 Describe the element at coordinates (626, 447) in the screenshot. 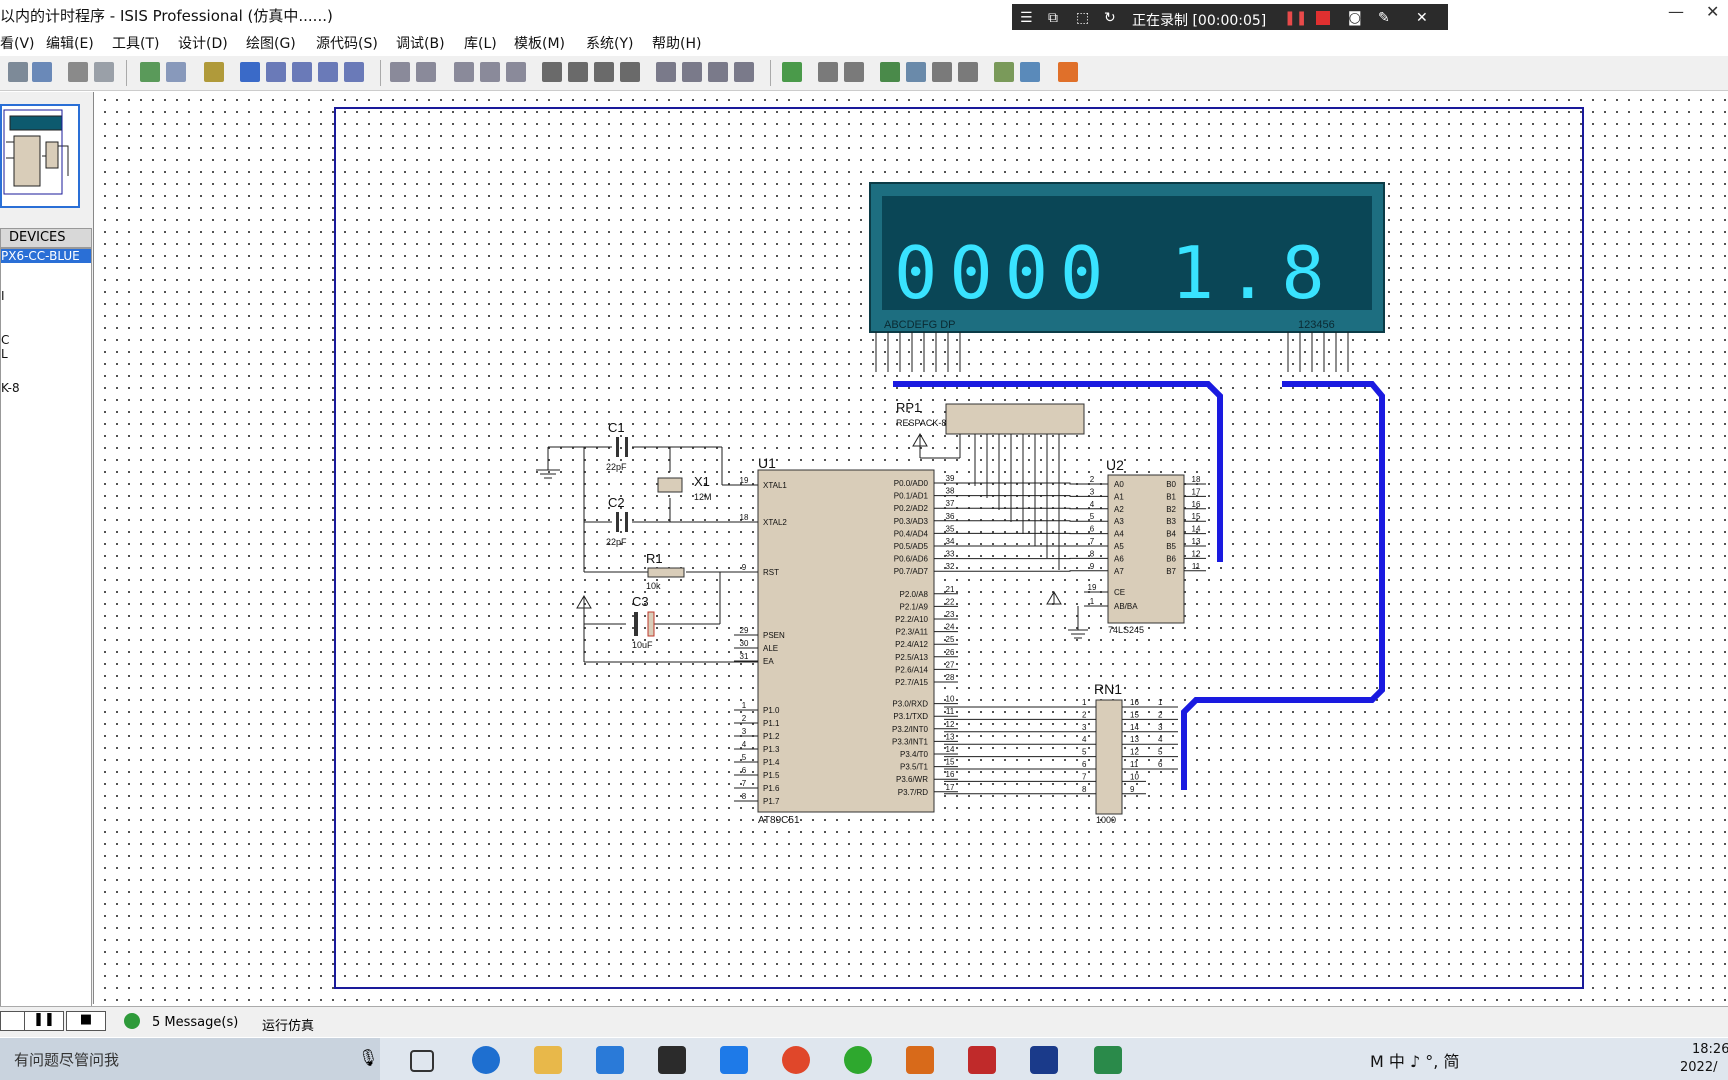

I see `c1-plate-right` at that location.